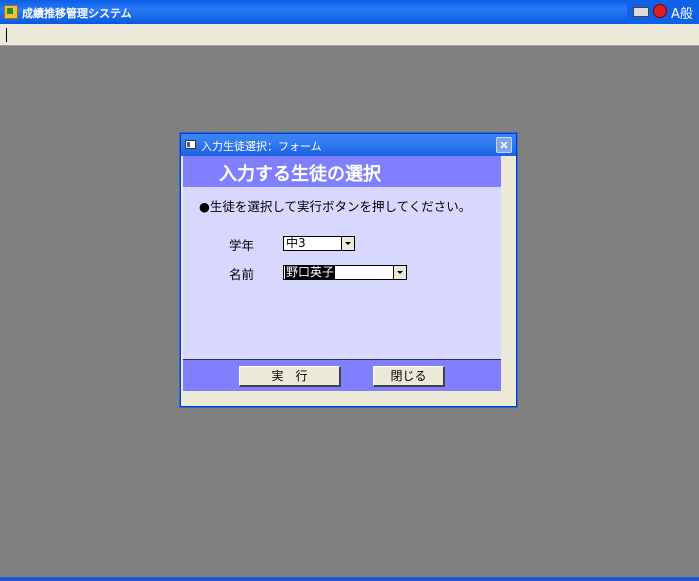 Image resolution: width=699 pixels, height=581 pixels. I want to click on app-title-bar: 成績推移管理システム A般, so click(349, 12).